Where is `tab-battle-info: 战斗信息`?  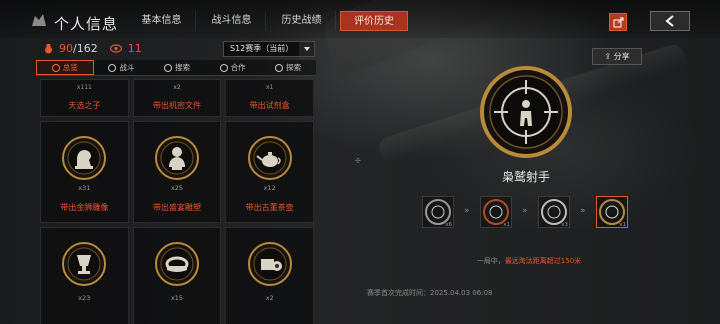 tab-battle-info: 战斗信息 is located at coordinates (232, 21).